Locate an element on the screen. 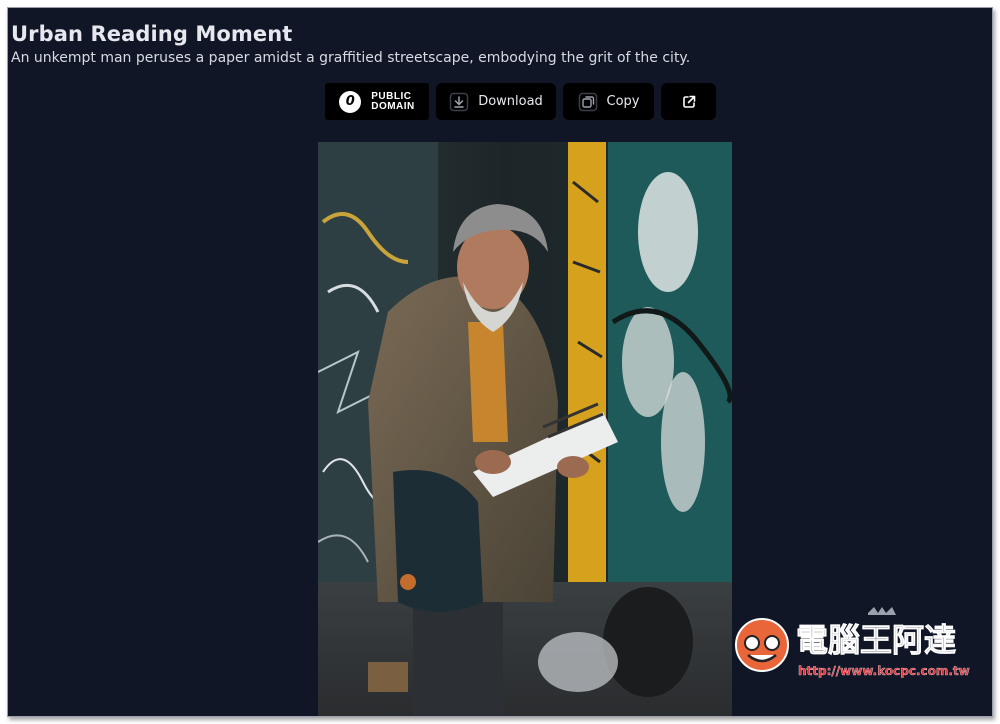 This screenshot has height=724, width=1000. svg-text: http://www.kocpc.com.tw is located at coordinates (884, 671).